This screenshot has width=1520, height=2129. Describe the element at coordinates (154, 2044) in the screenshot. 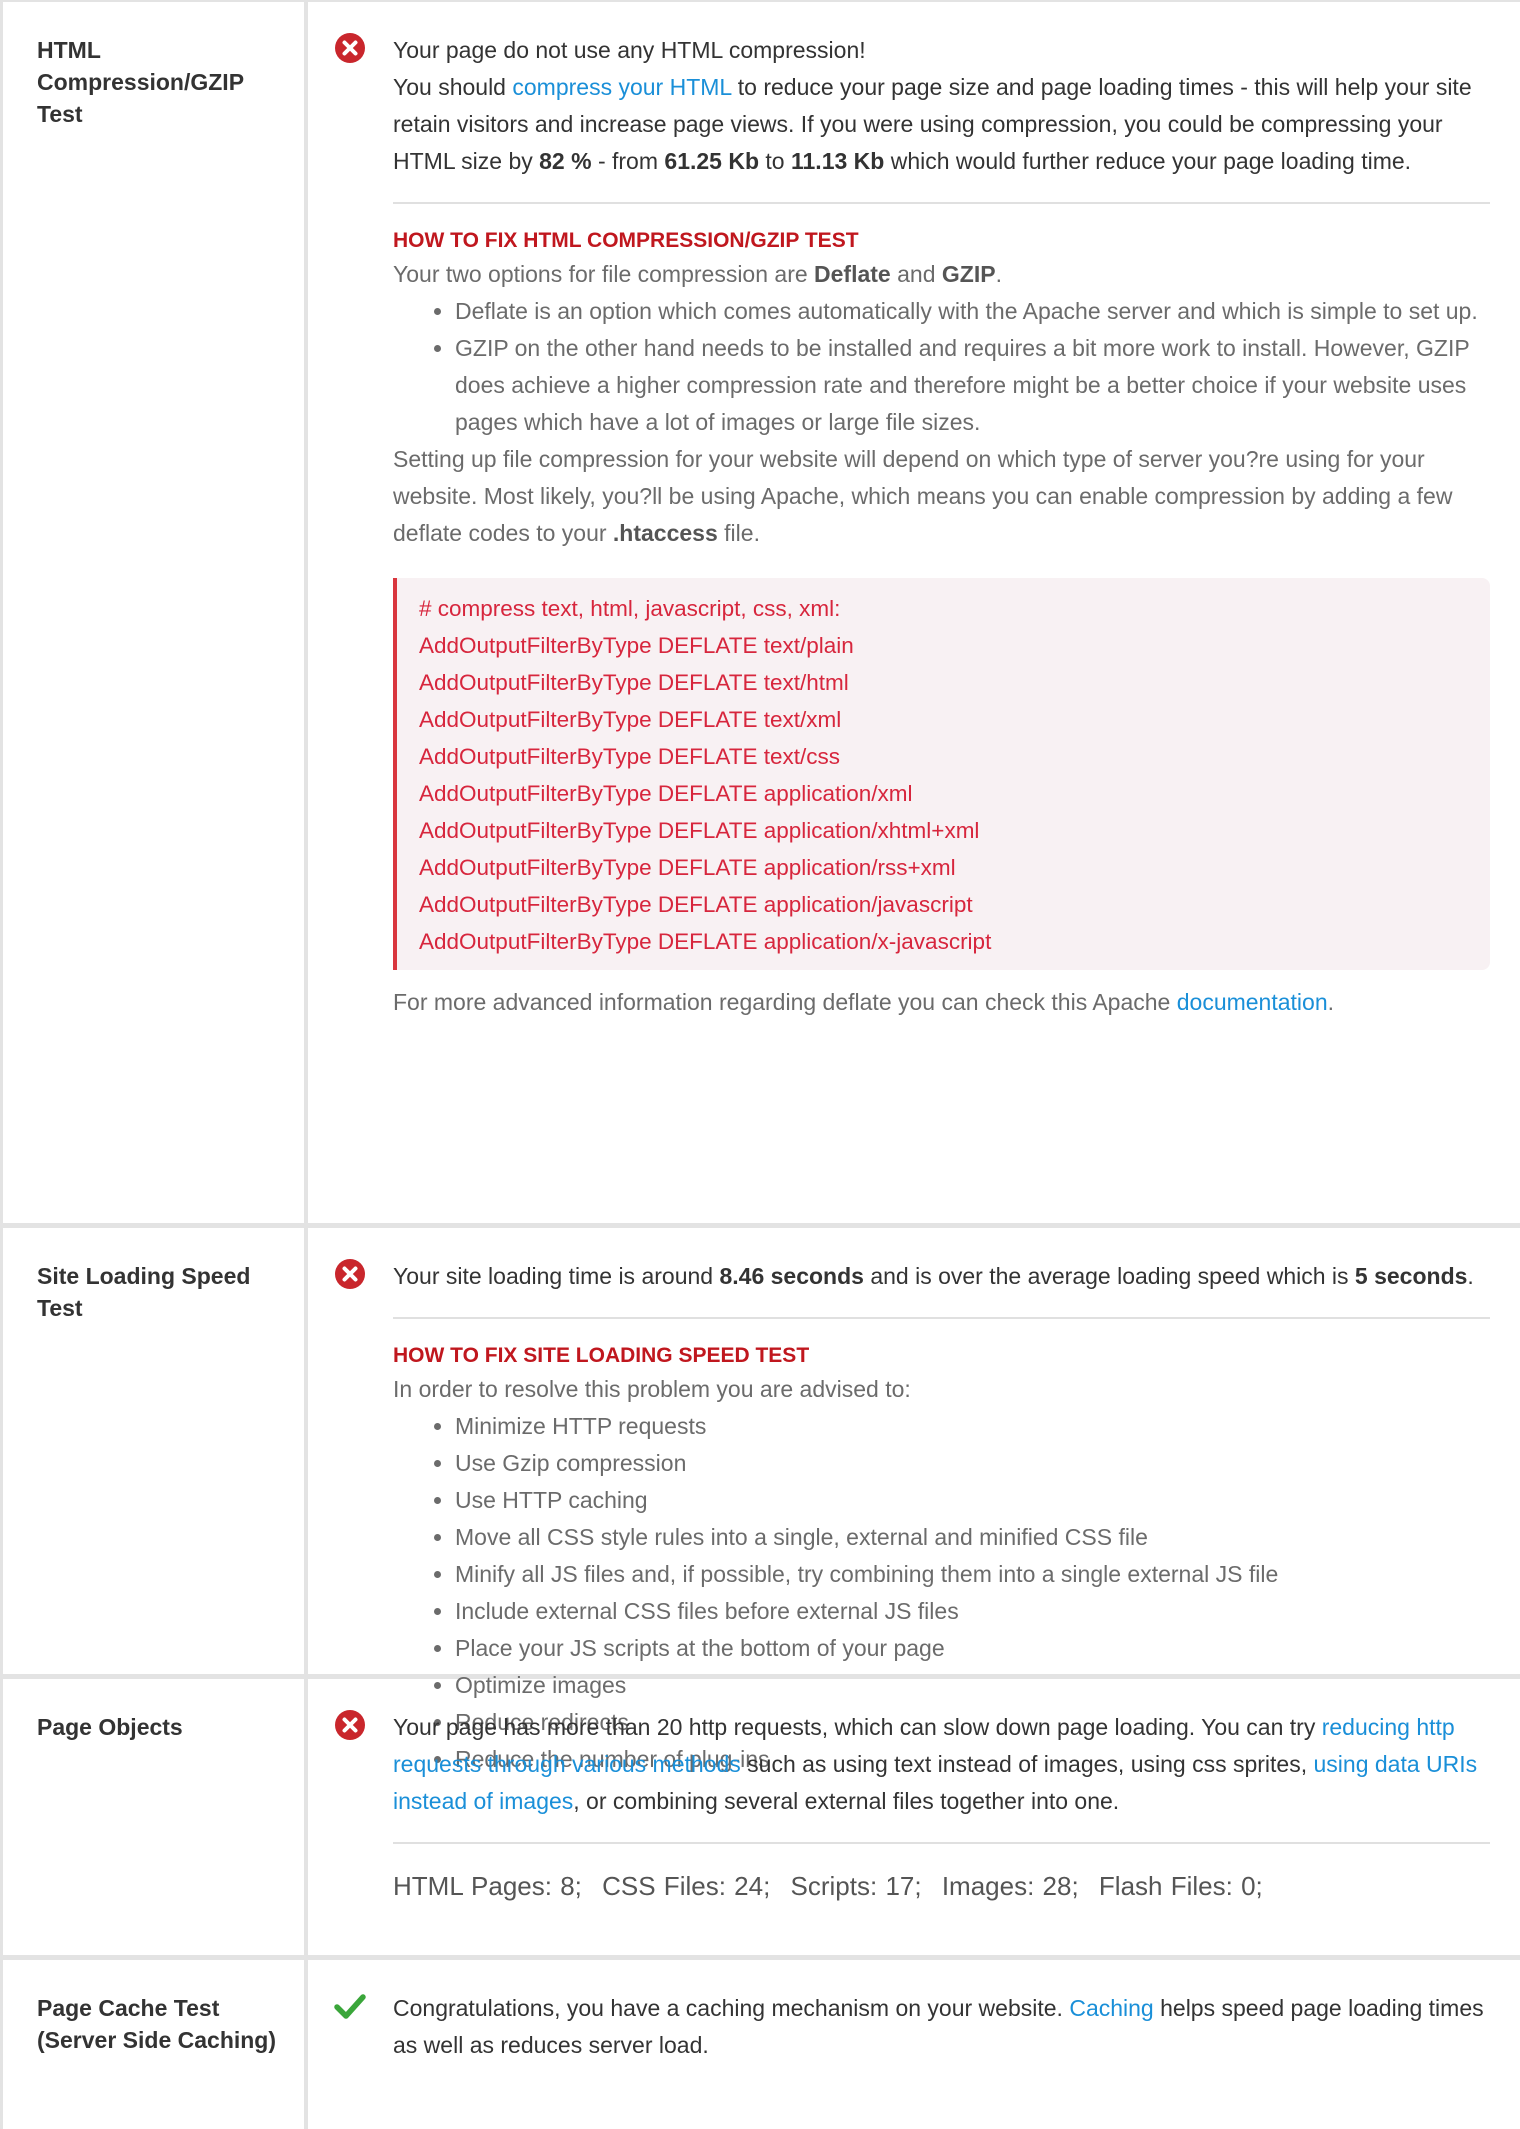

I see `test-name: Page Cache Test (Server Side Caching)` at that location.